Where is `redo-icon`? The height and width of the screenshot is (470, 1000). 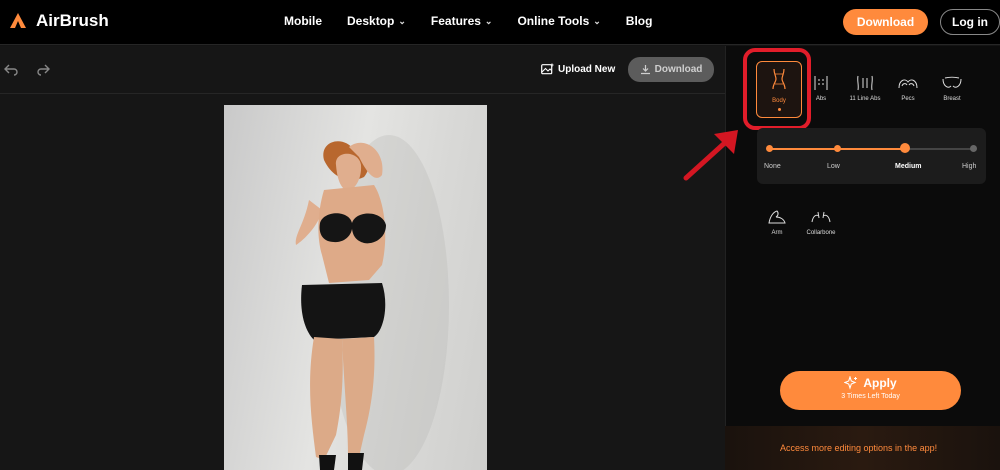
redo-icon is located at coordinates (43, 69).